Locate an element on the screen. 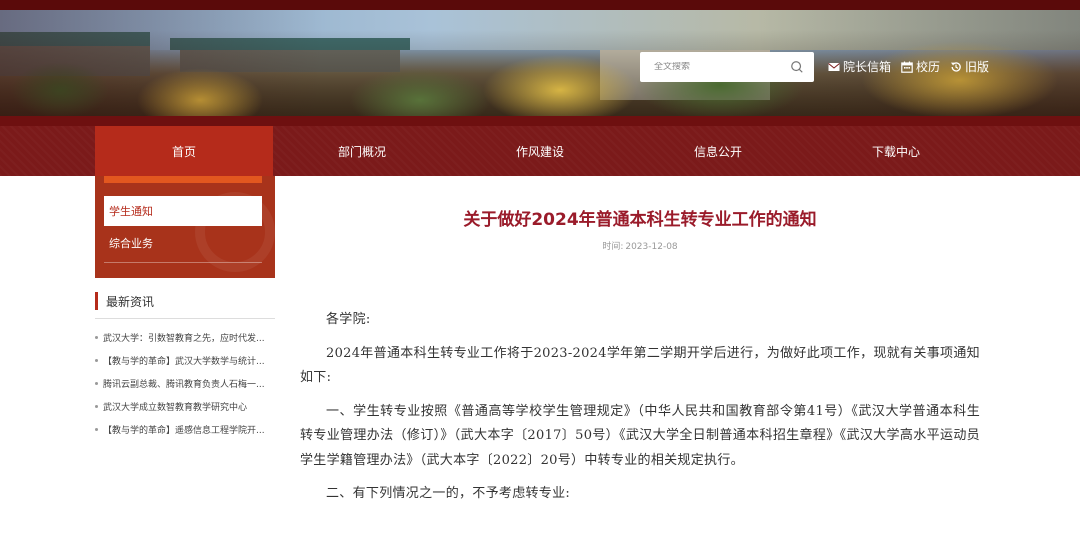 This screenshot has height=540, width=1080. article-meta: 时间: 2023-12-08 is located at coordinates (640, 245).